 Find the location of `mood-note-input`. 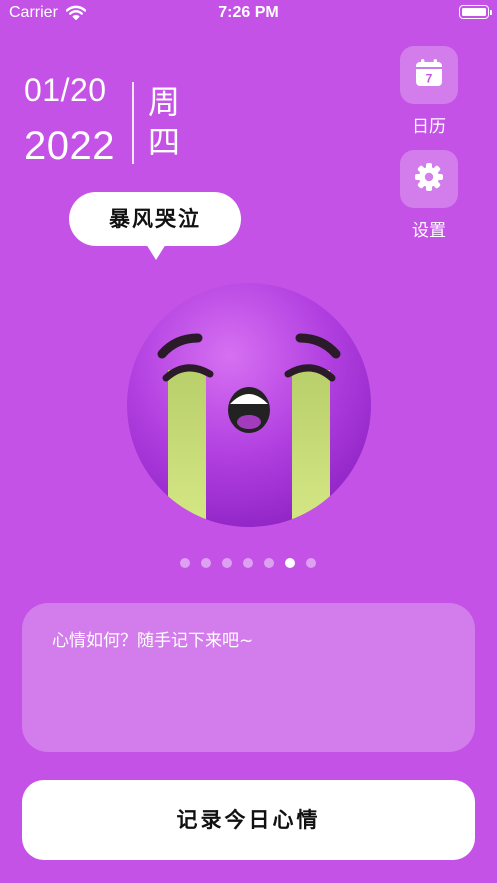

mood-note-input is located at coordinates (247, 641).